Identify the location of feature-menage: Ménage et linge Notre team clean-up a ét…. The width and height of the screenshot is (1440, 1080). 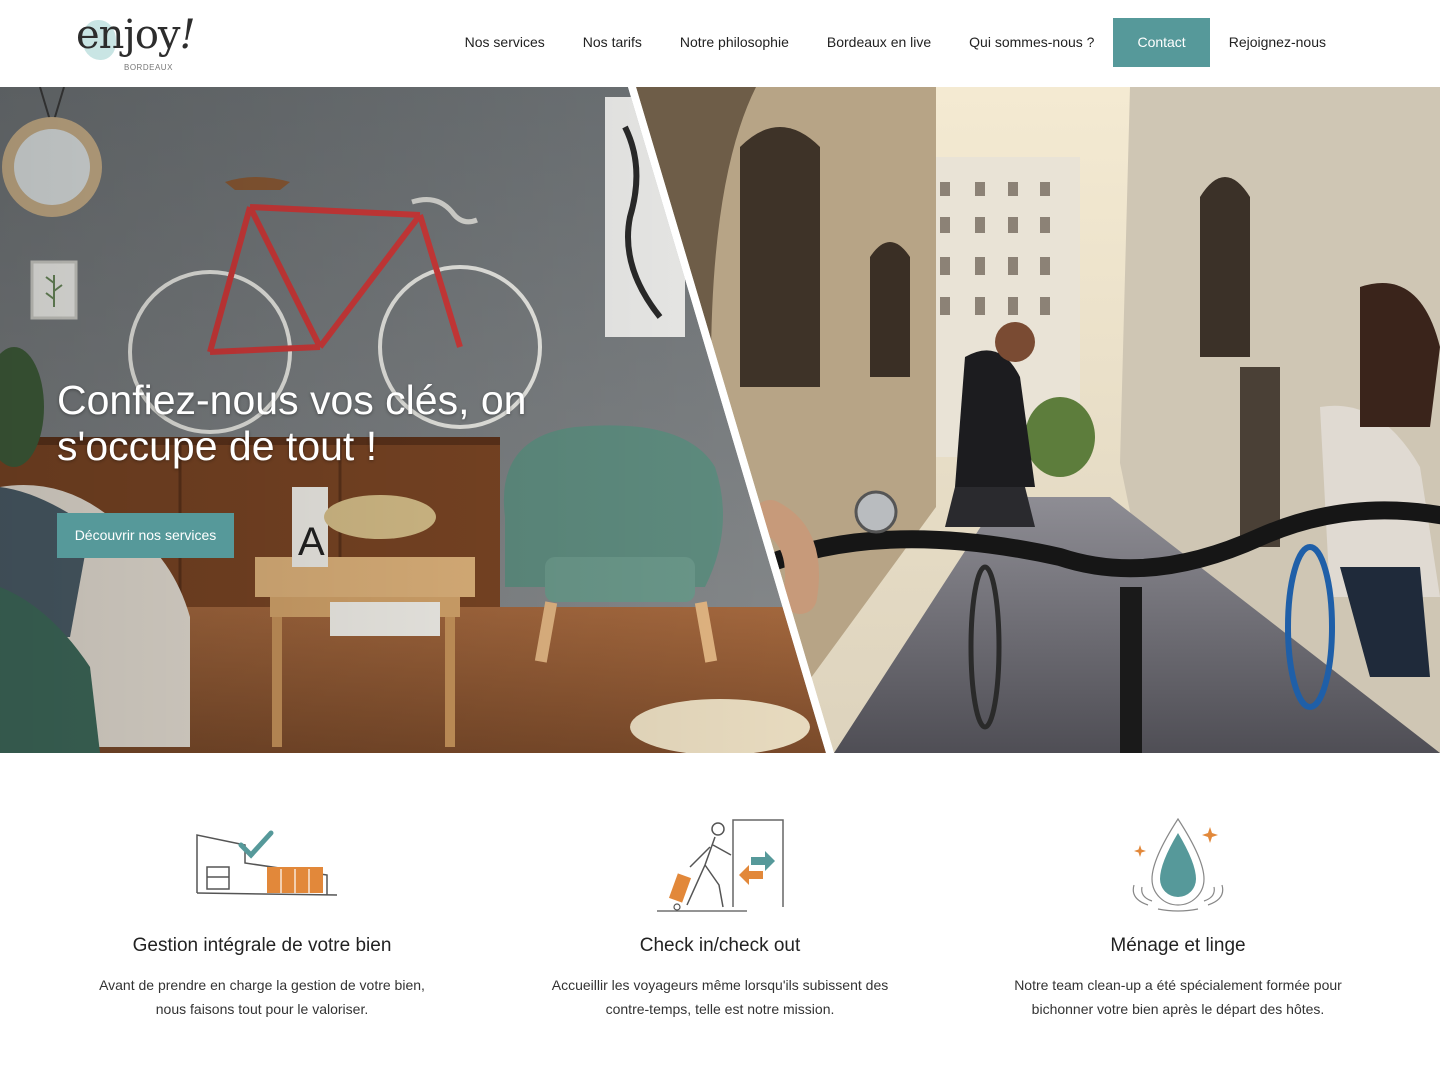
(1178, 918).